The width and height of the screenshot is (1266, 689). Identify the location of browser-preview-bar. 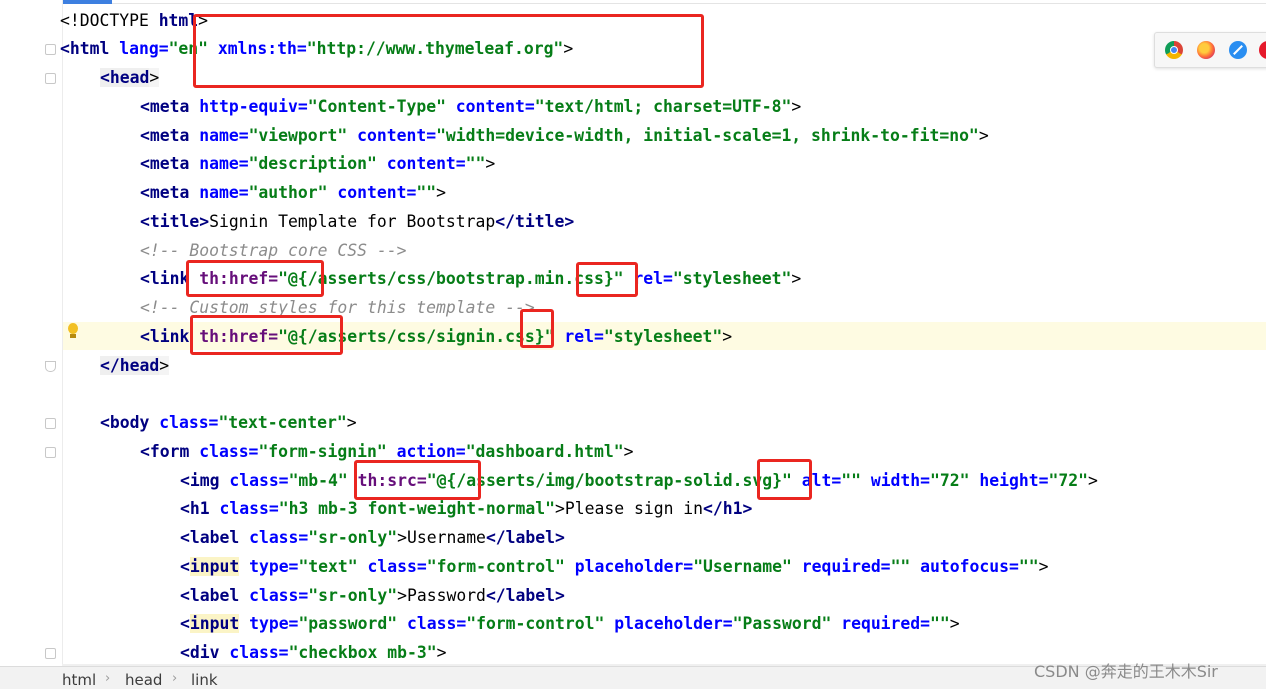
(1210, 50).